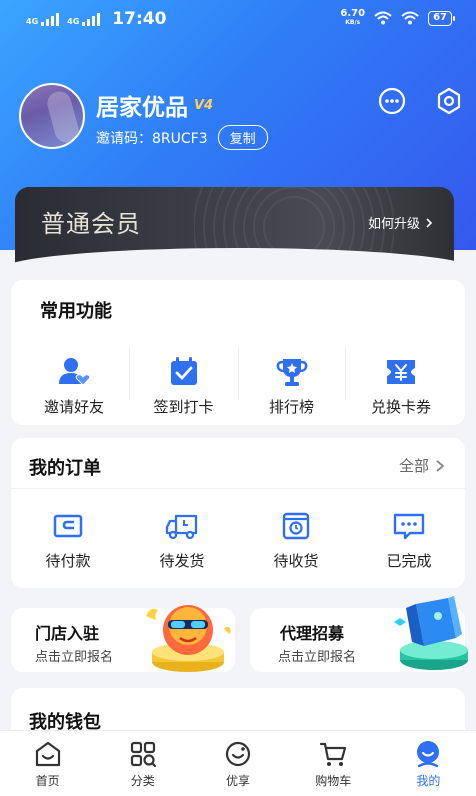 This screenshot has height=796, width=476. What do you see at coordinates (142, 108) in the screenshot?
I see `profile-name-text: 居家优品` at bounding box center [142, 108].